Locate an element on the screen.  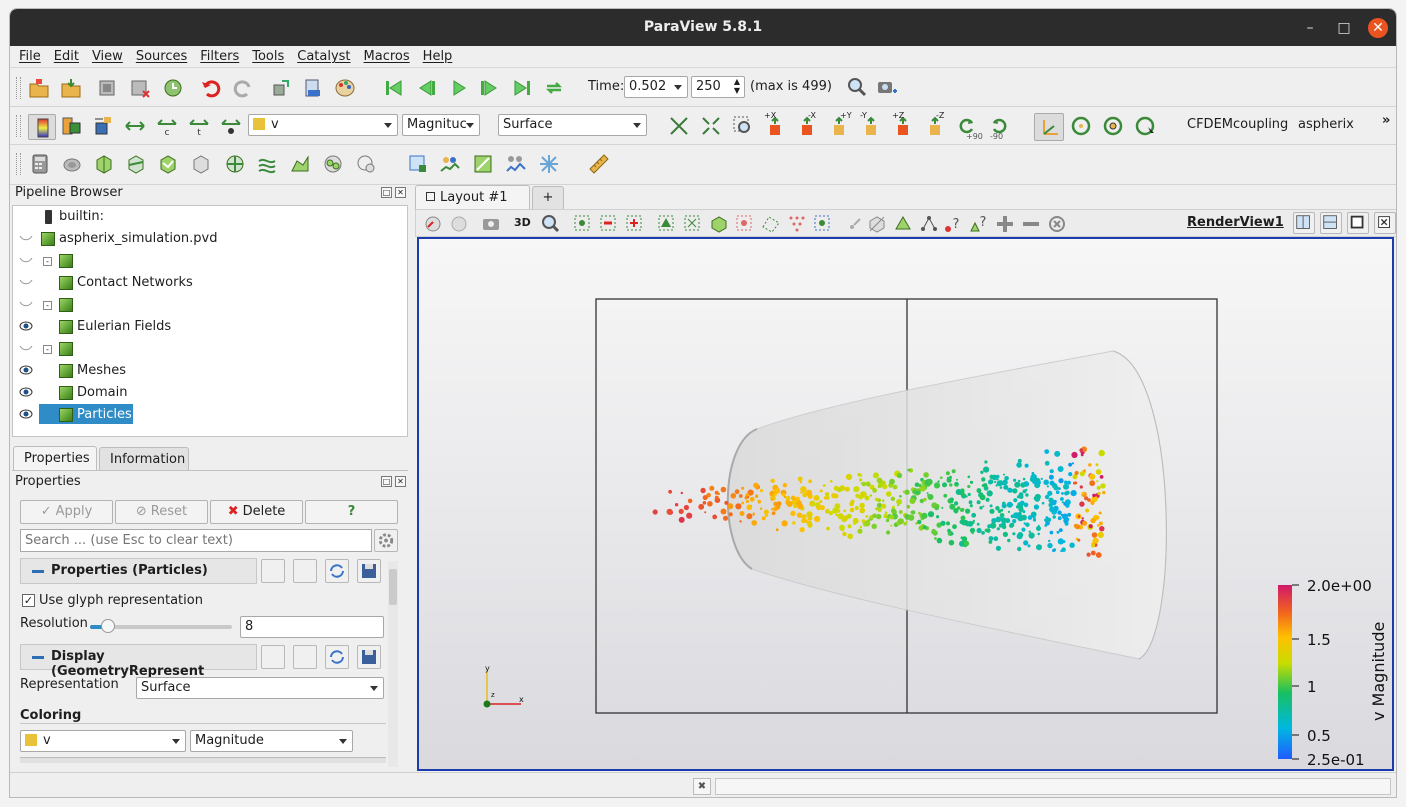
view-settings-icon is located at coordinates (459, 224).